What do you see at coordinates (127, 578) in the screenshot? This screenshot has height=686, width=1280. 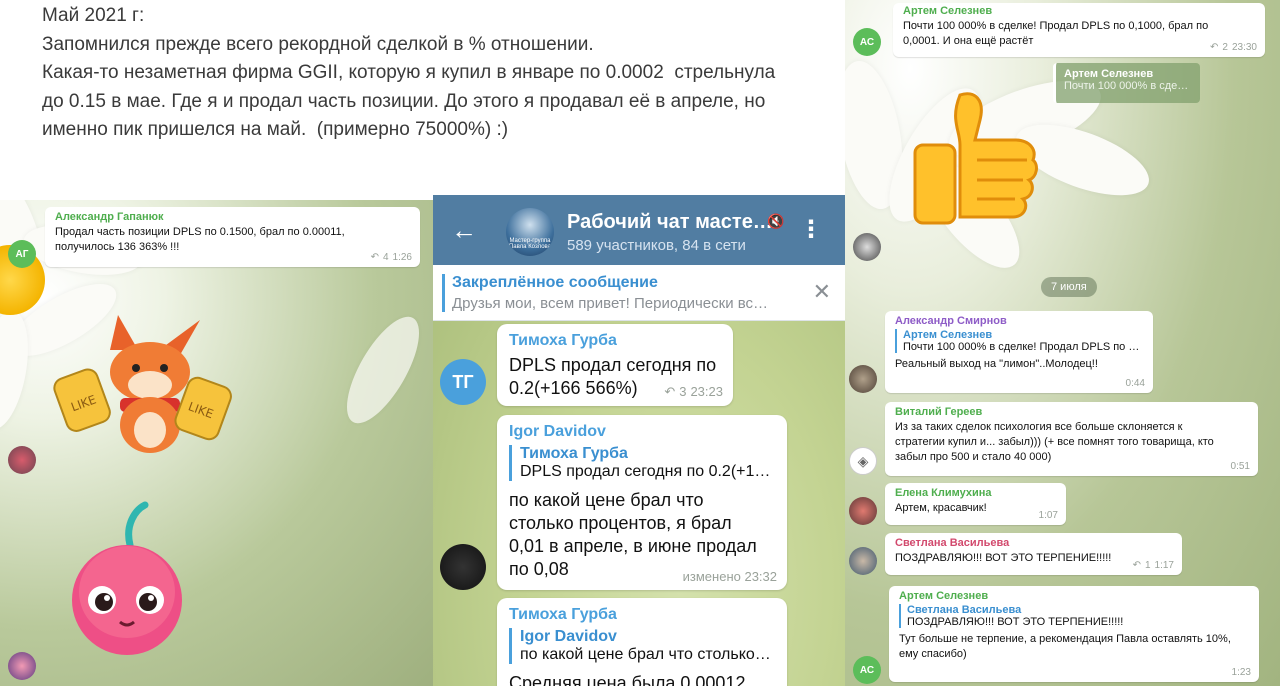 I see `cherry-sticker` at bounding box center [127, 578].